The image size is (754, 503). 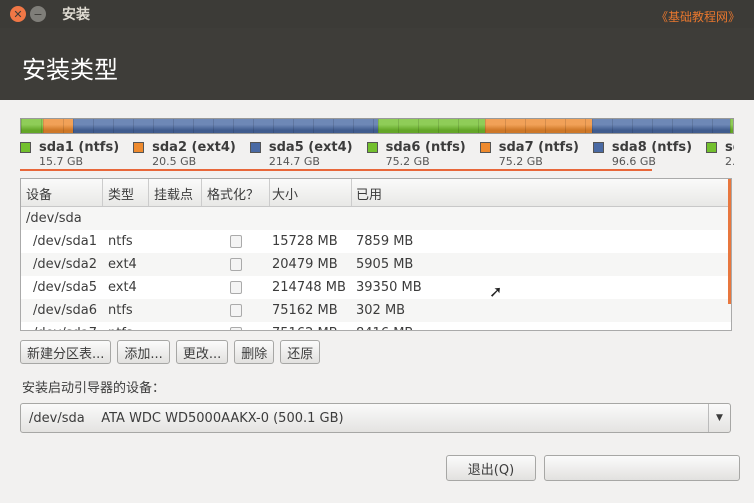 What do you see at coordinates (62, 328) in the screenshot?
I see `device: /dev/sda7` at bounding box center [62, 328].